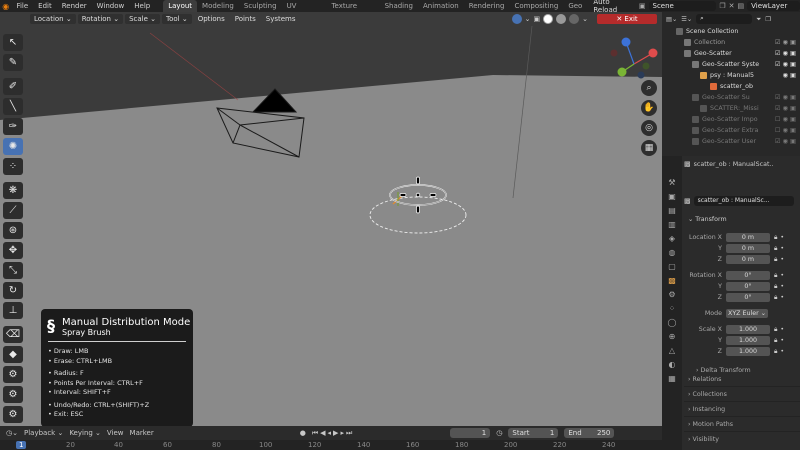  I want to click on rendered-shading-icon, so click(574, 19).